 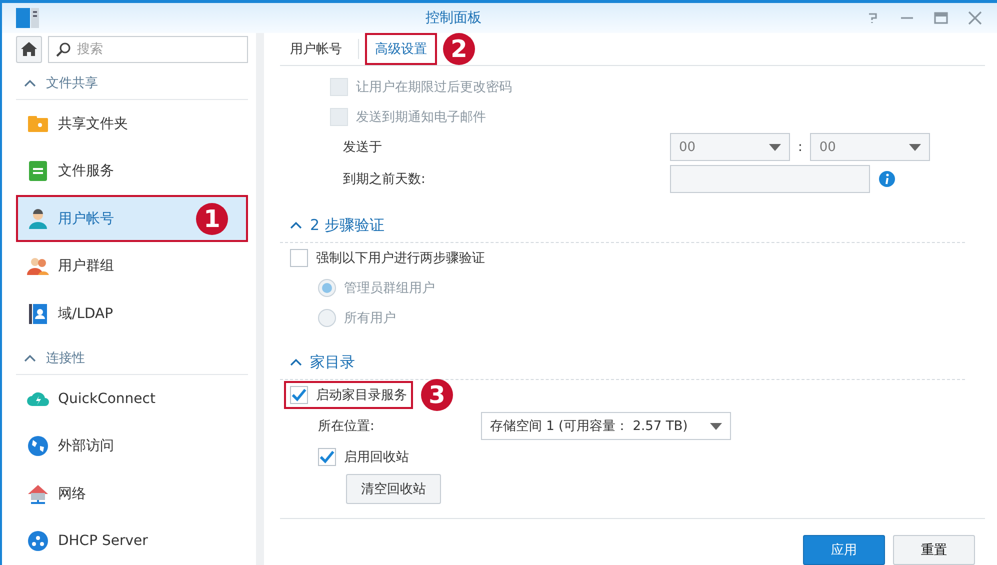 What do you see at coordinates (29, 18) in the screenshot?
I see `app-icon` at bounding box center [29, 18].